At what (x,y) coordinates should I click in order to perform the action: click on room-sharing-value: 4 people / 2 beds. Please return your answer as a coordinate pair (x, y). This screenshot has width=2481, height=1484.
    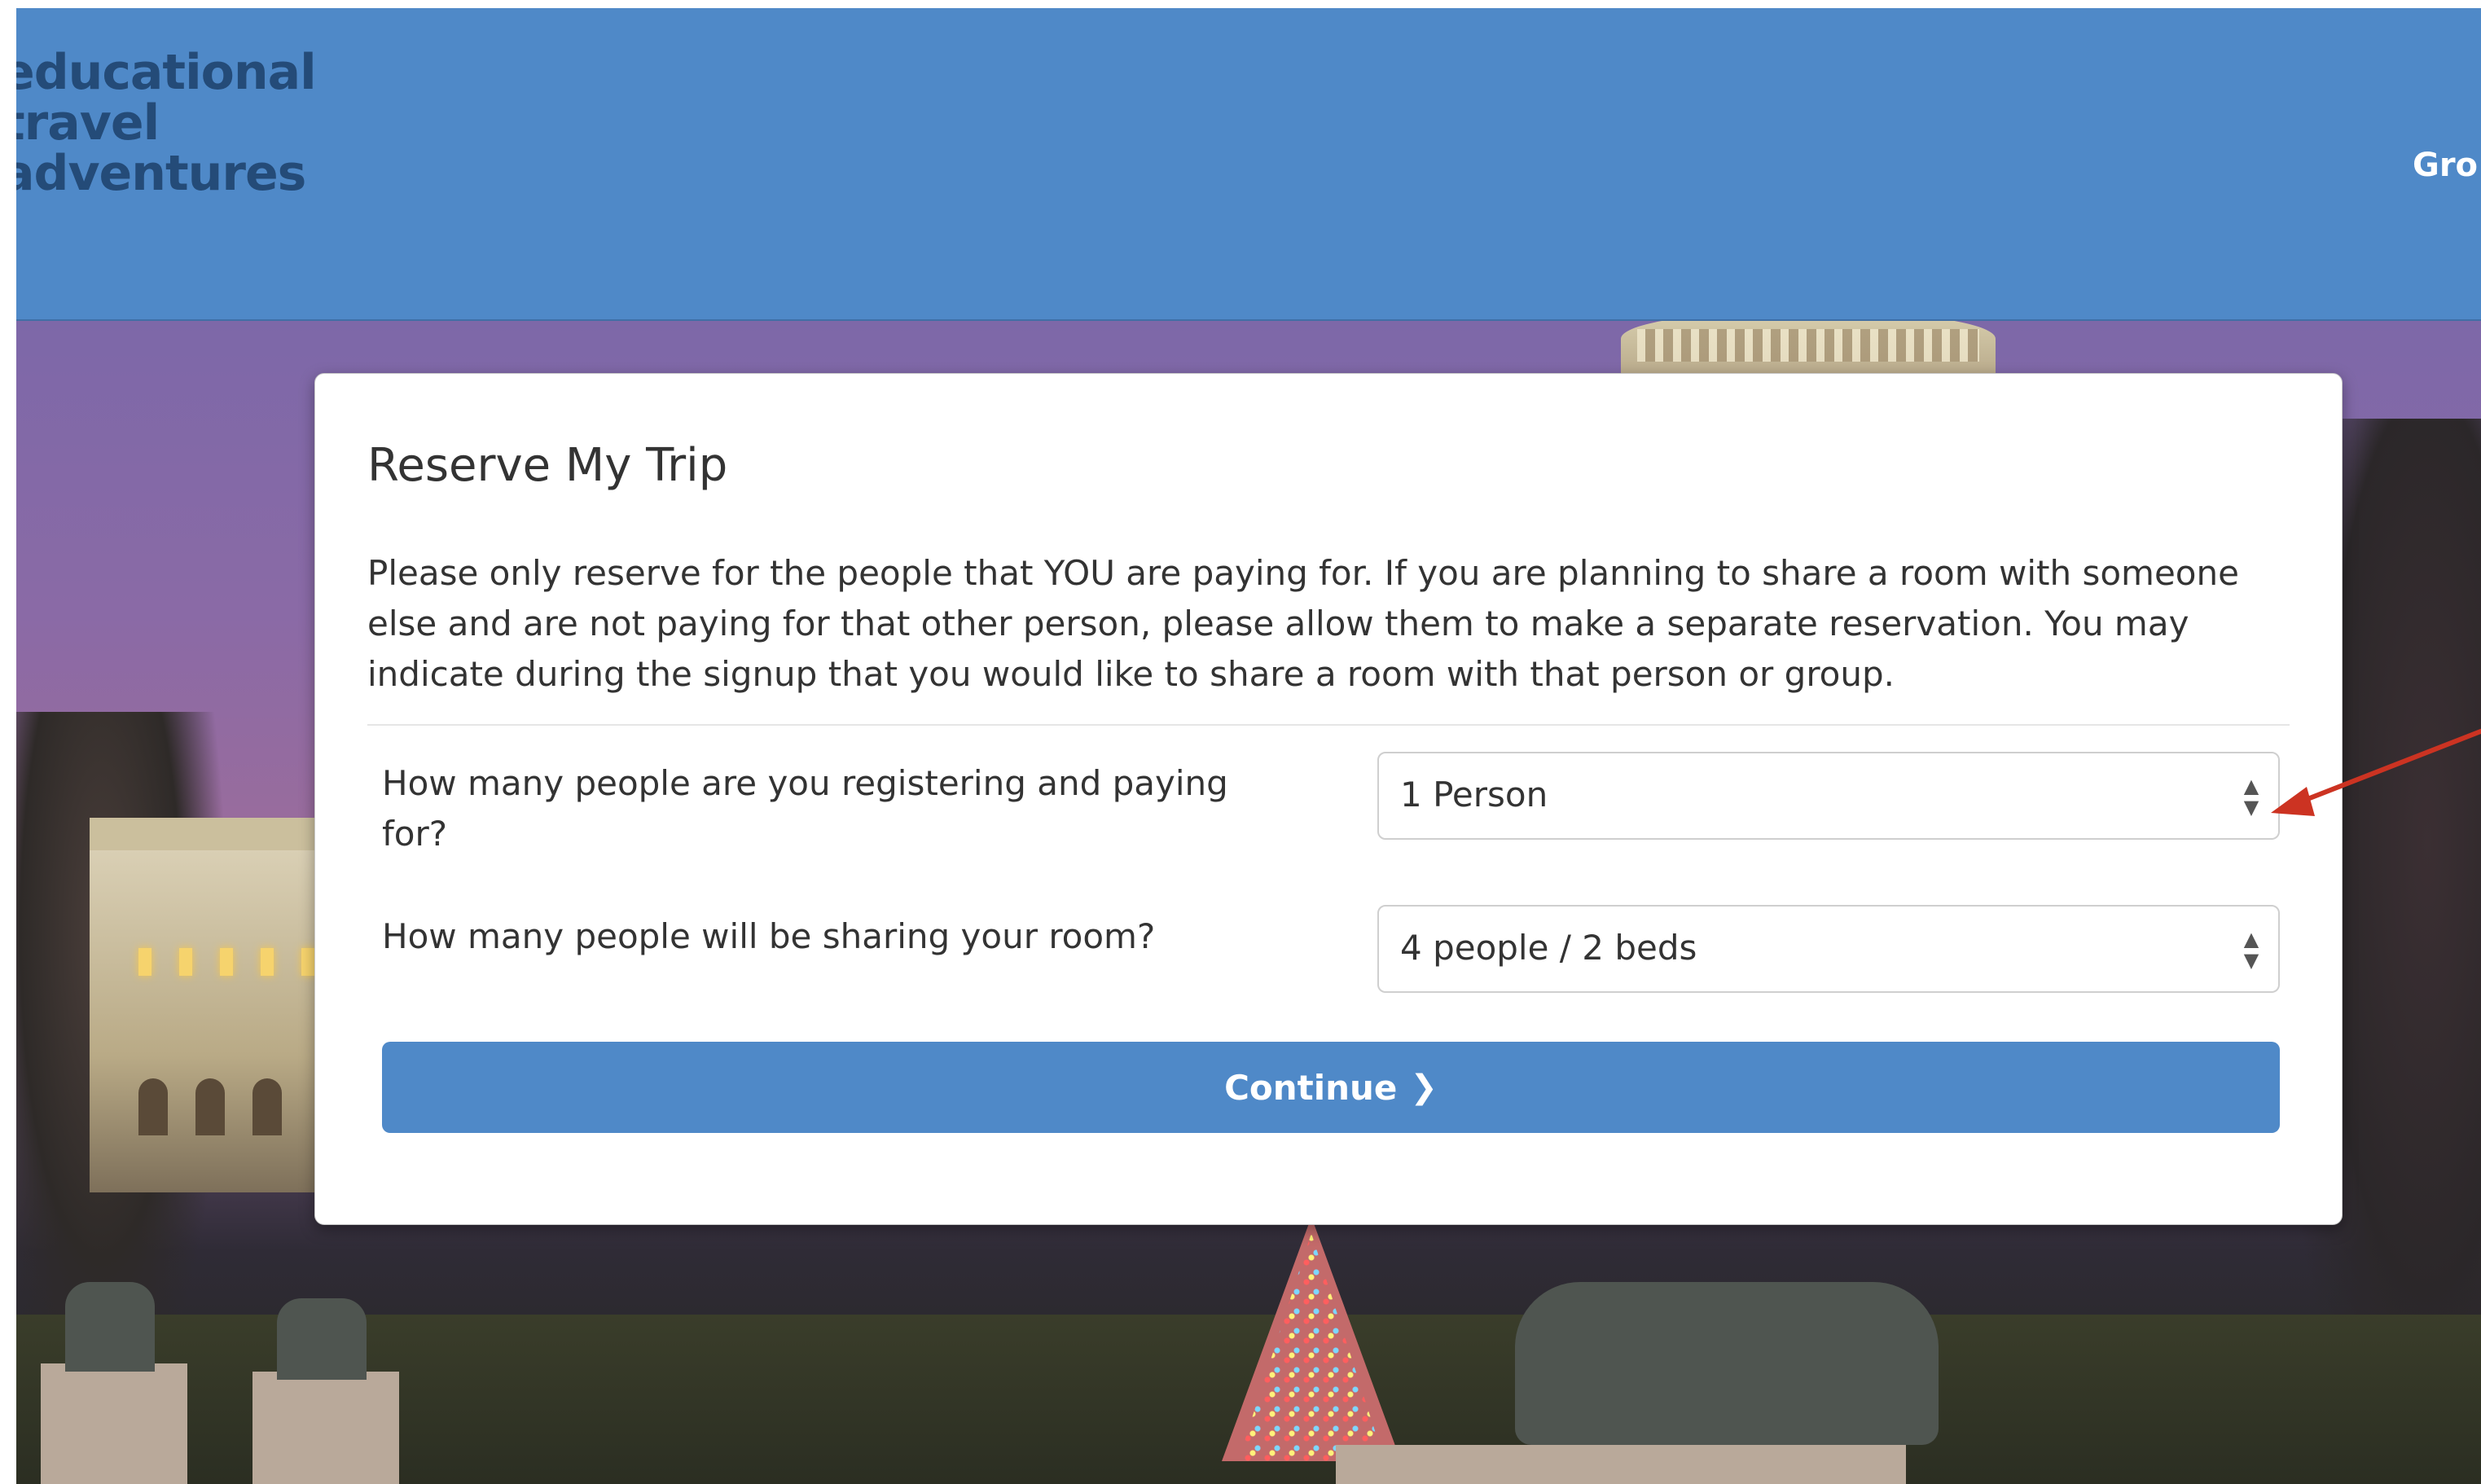
    Looking at the image, I should click on (1548, 948).